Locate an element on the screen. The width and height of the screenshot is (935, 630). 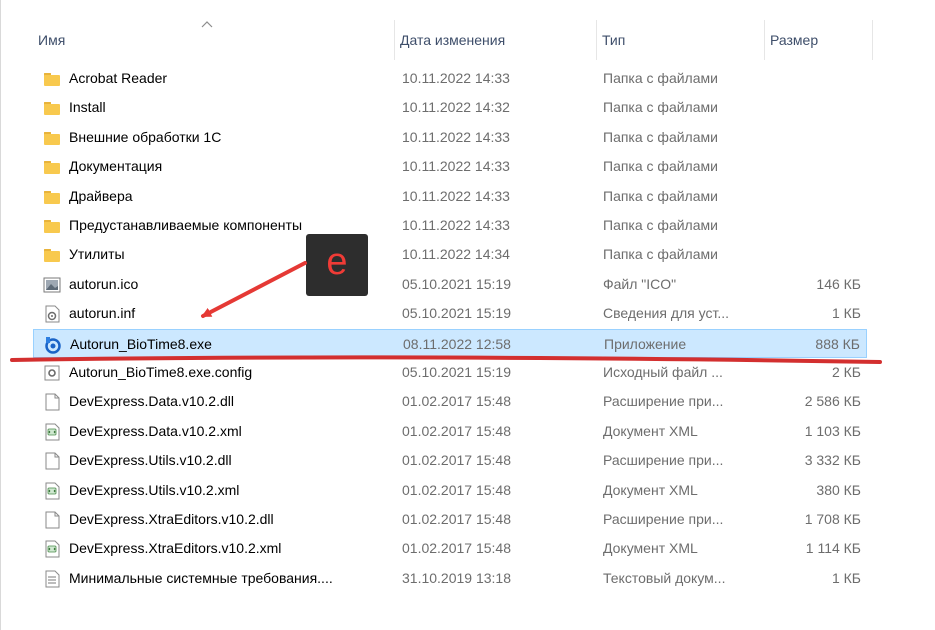
file-date: 08.11.2022 12:58 is located at coordinates (457, 344).